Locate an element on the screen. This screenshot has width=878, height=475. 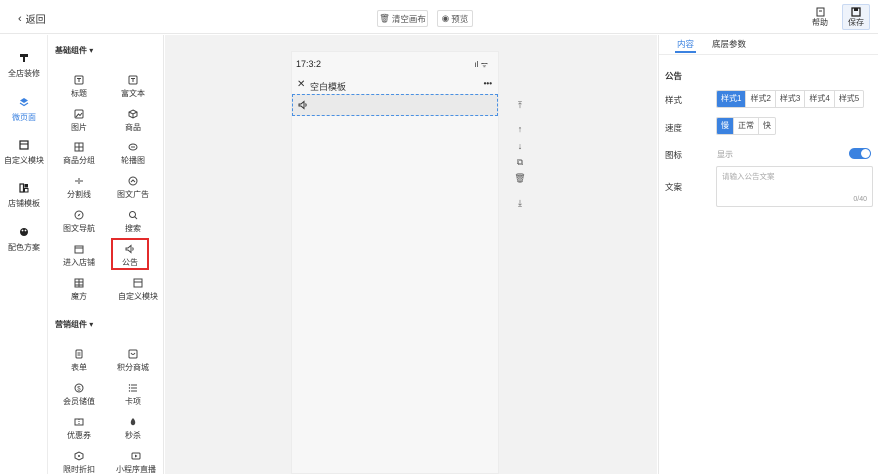
style-option-2: 样式2 is located at coordinates (761, 99).